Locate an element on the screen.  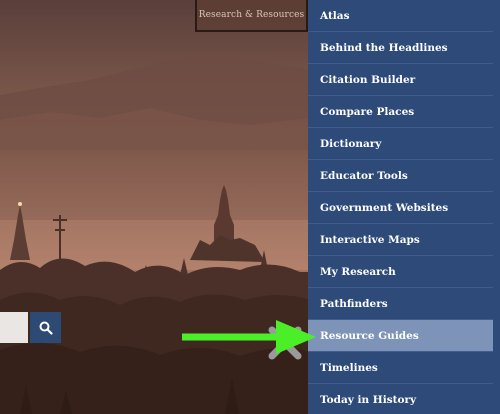
search-button is located at coordinates (45, 327).